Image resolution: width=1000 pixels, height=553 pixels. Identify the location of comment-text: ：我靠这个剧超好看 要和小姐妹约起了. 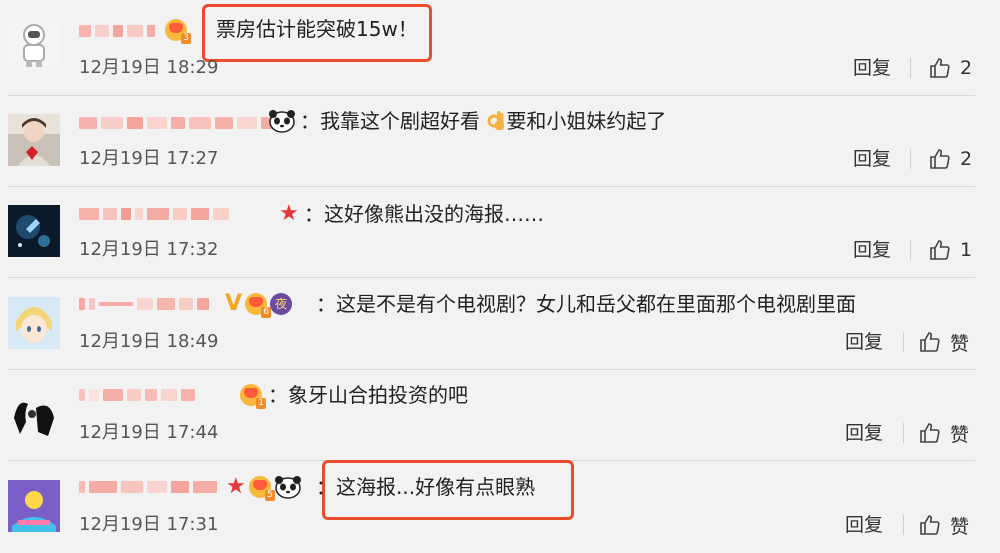
(483, 121).